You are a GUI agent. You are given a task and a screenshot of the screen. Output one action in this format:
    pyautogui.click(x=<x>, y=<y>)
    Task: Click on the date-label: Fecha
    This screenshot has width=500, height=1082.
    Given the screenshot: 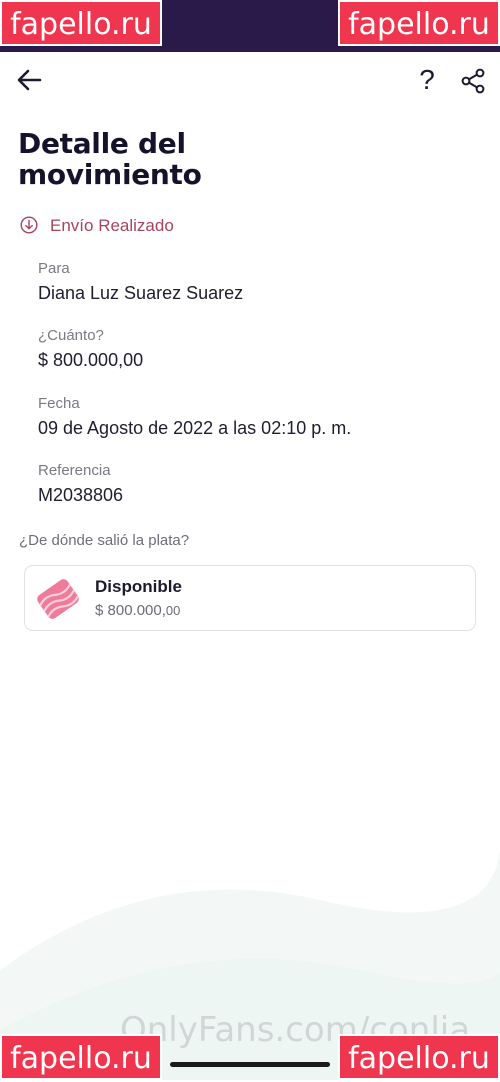 What is the action you would take?
    pyautogui.click(x=59, y=403)
    